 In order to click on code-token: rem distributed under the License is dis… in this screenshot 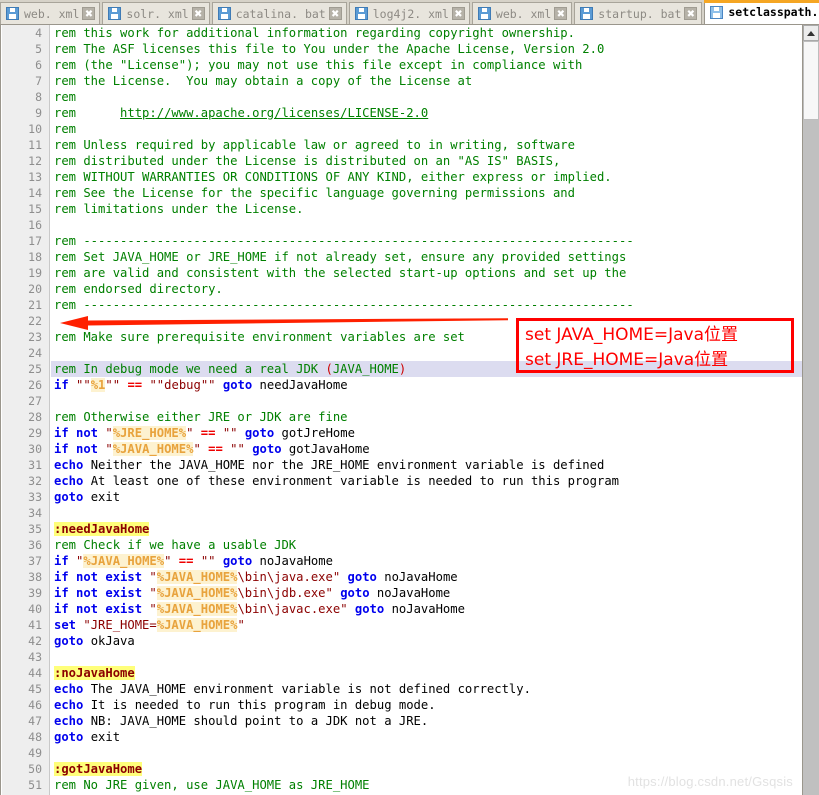, I will do `click(307, 161)`.